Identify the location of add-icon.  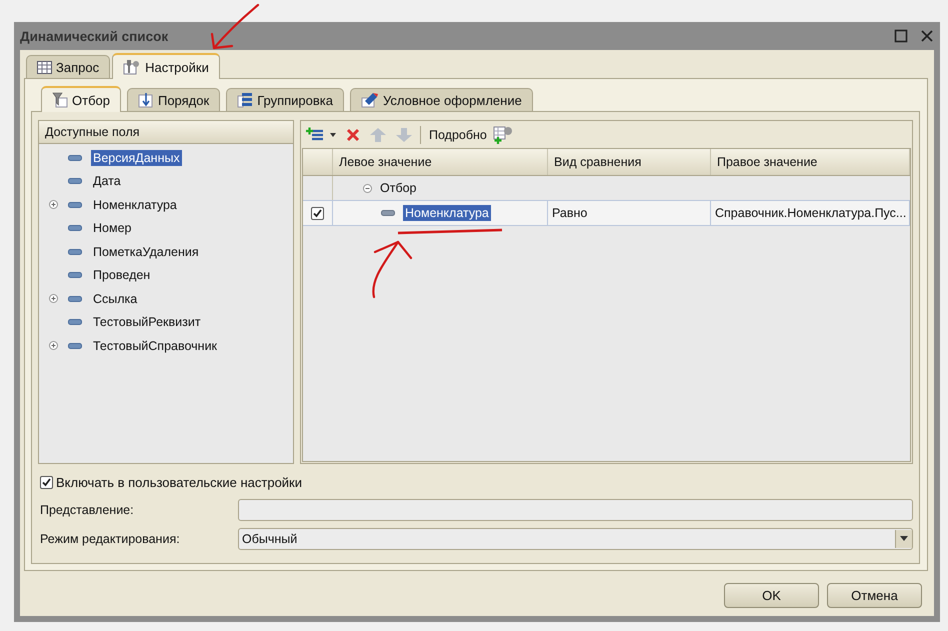
(315, 134).